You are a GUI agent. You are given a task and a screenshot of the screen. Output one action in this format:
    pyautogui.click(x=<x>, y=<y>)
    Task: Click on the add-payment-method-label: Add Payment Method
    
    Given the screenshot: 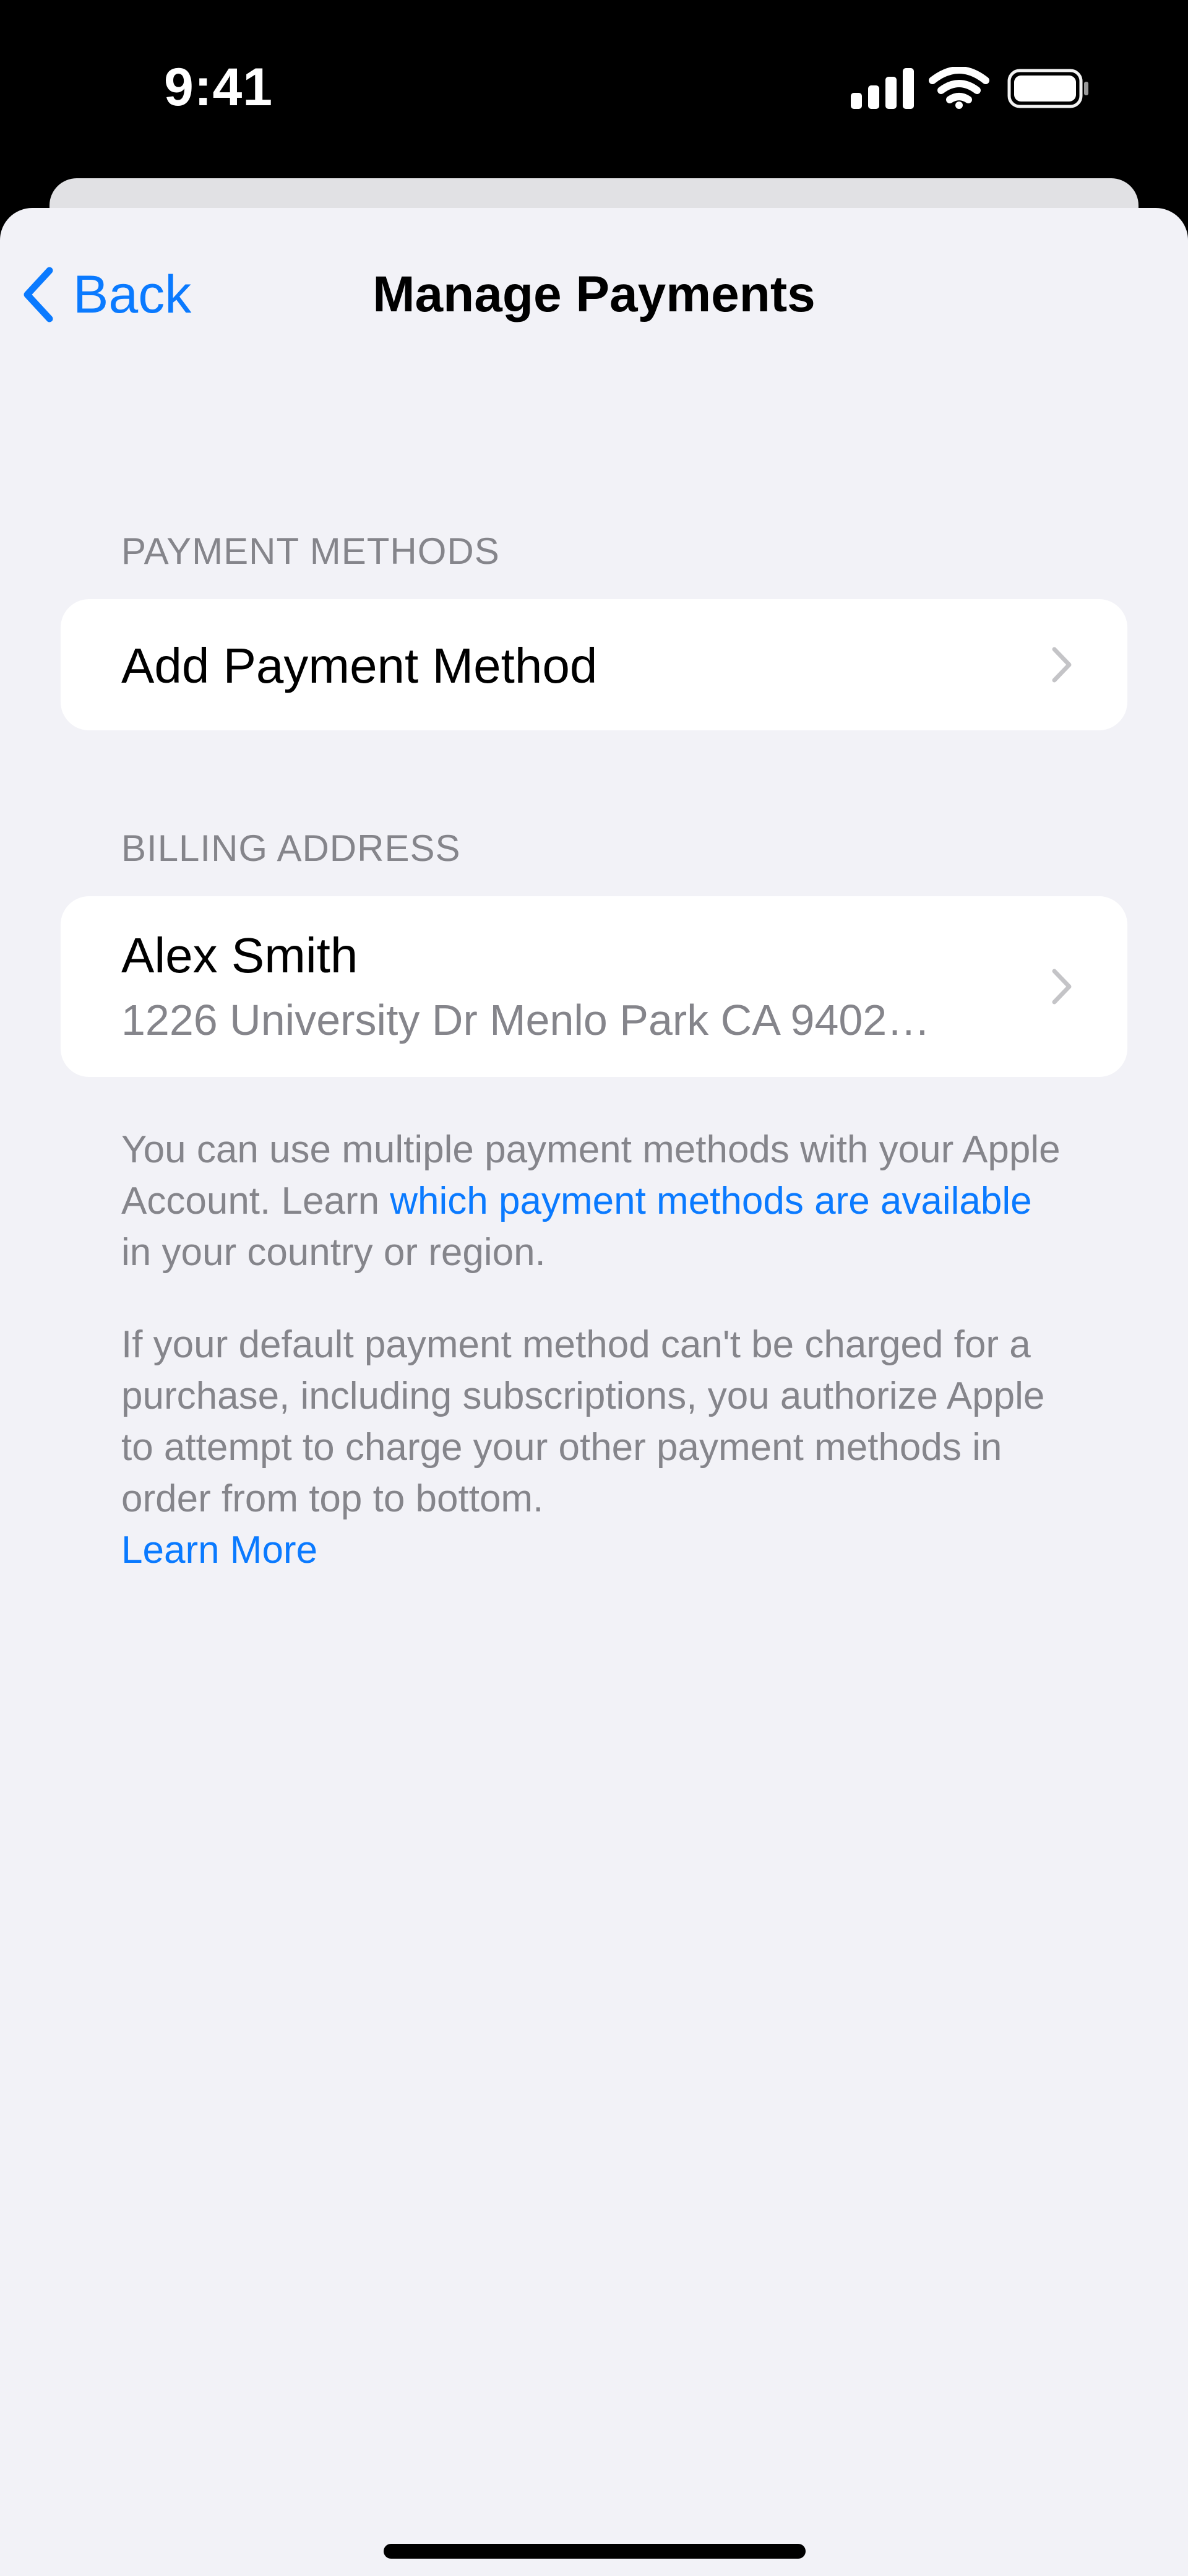 What is the action you would take?
    pyautogui.click(x=360, y=665)
    